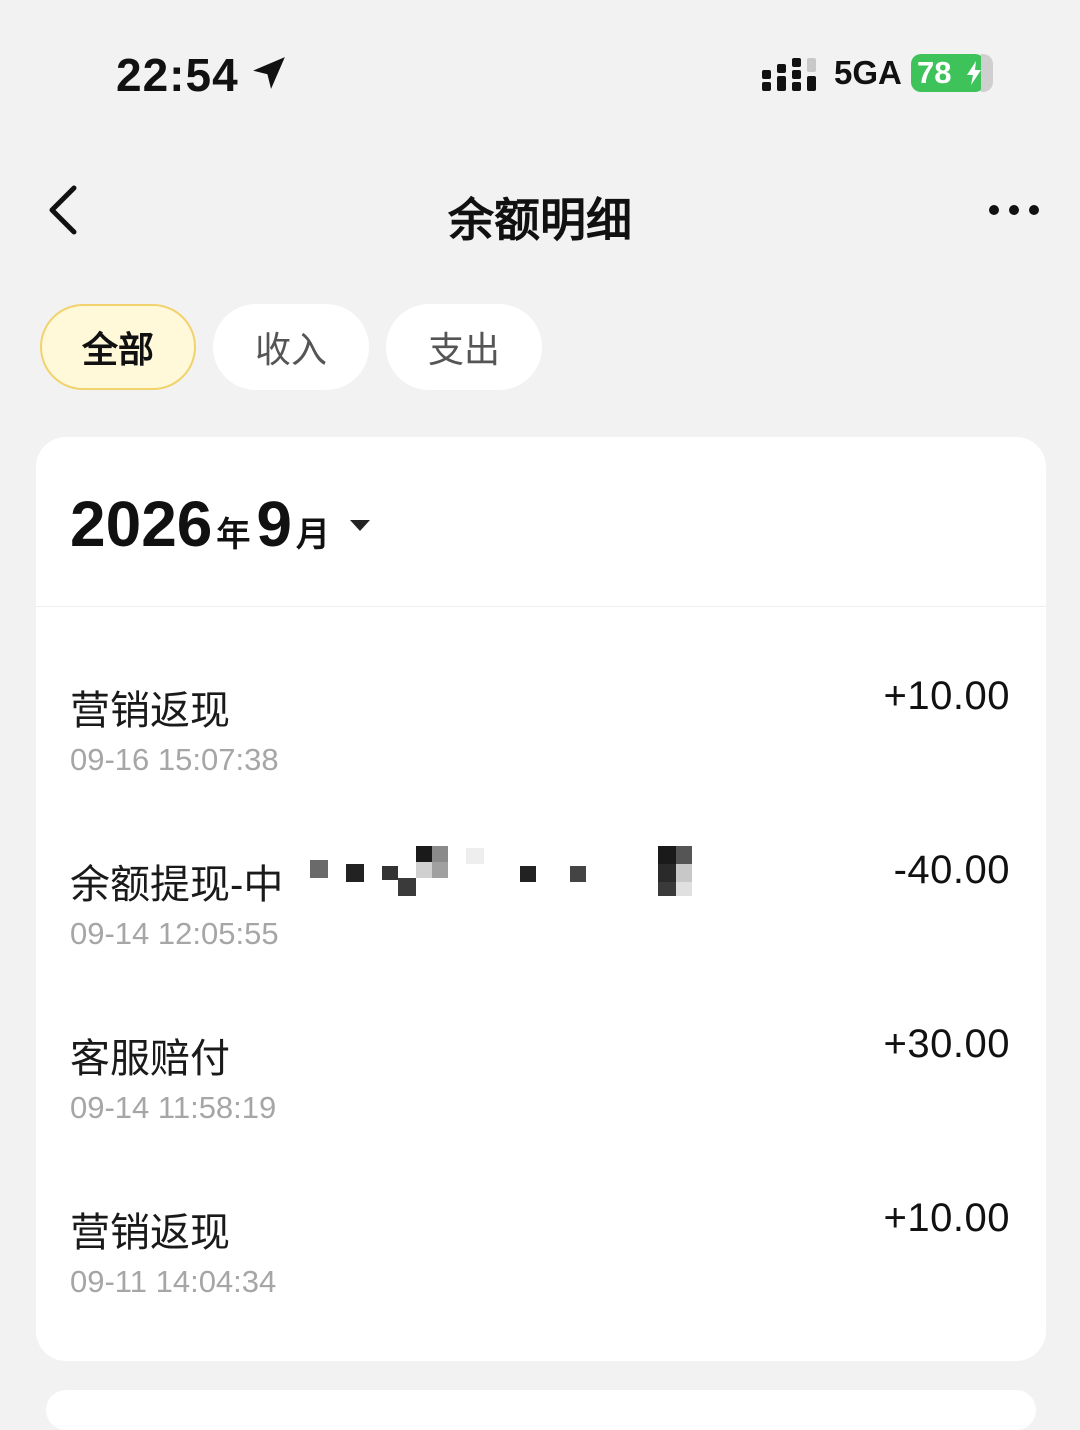 This screenshot has height=1430, width=1080. Describe the element at coordinates (269, 73) in the screenshot. I see `location-arrow-icon` at that location.